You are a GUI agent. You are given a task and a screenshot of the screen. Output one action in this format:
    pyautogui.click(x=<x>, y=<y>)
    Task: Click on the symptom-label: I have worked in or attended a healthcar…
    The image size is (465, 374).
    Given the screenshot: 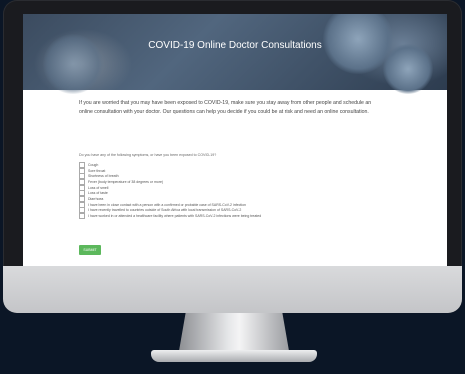 What is the action you would take?
    pyautogui.click(x=175, y=216)
    